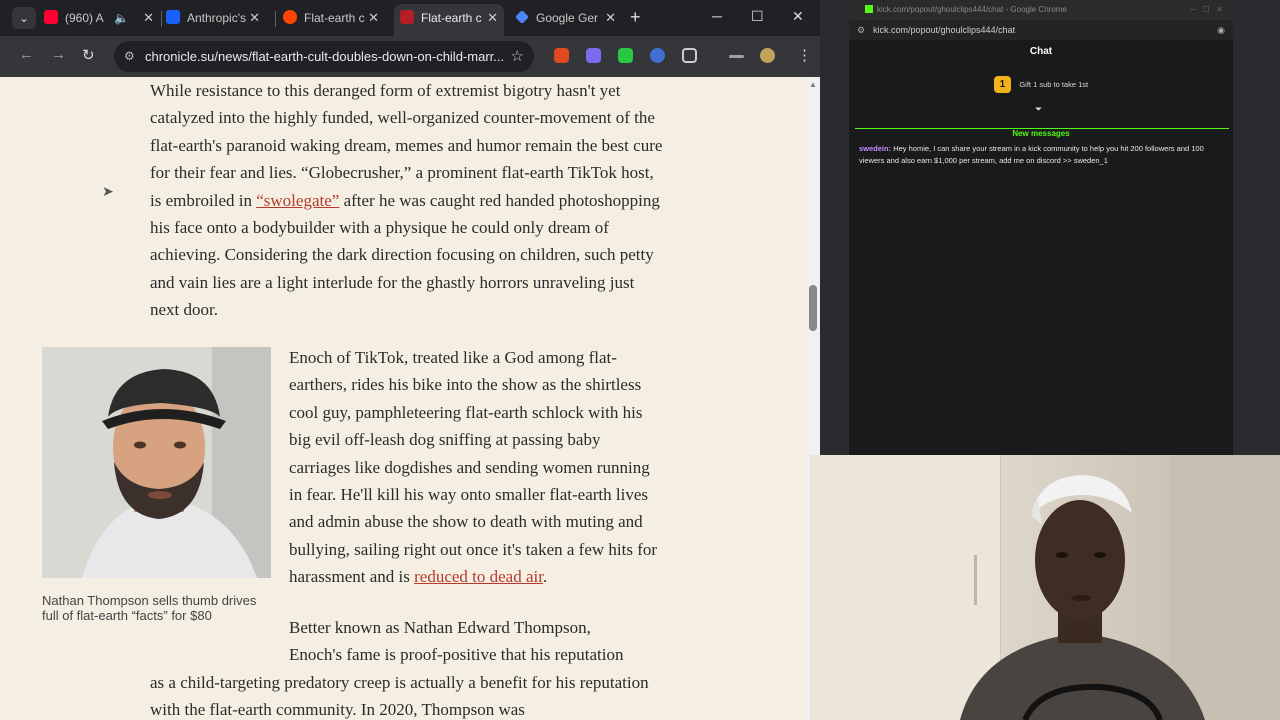  I want to click on new-messages-label: New messages, so click(1041, 133).